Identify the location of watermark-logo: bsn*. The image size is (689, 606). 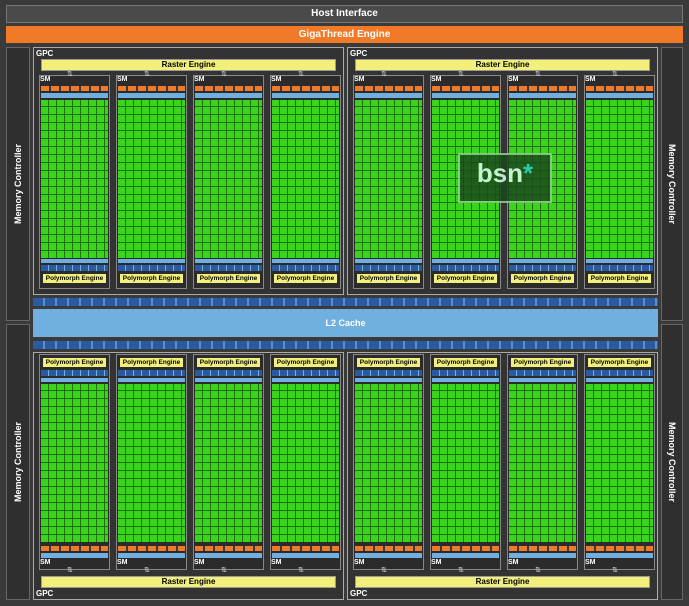
(505, 178).